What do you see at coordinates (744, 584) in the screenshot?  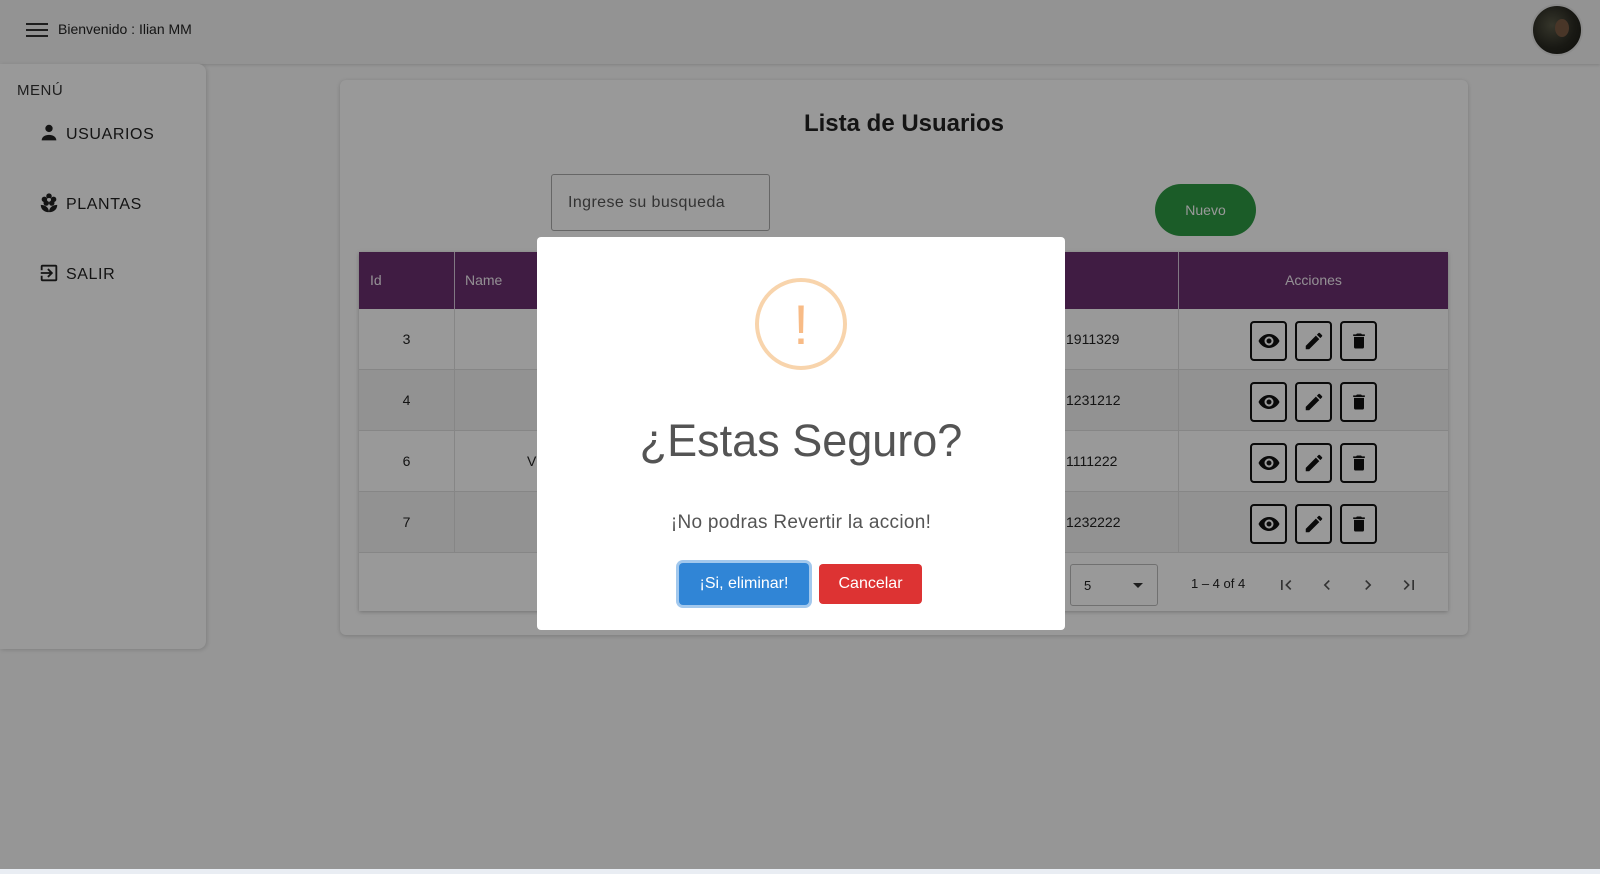 I see `confirm-delete-button: ¡Si, eliminar!` at bounding box center [744, 584].